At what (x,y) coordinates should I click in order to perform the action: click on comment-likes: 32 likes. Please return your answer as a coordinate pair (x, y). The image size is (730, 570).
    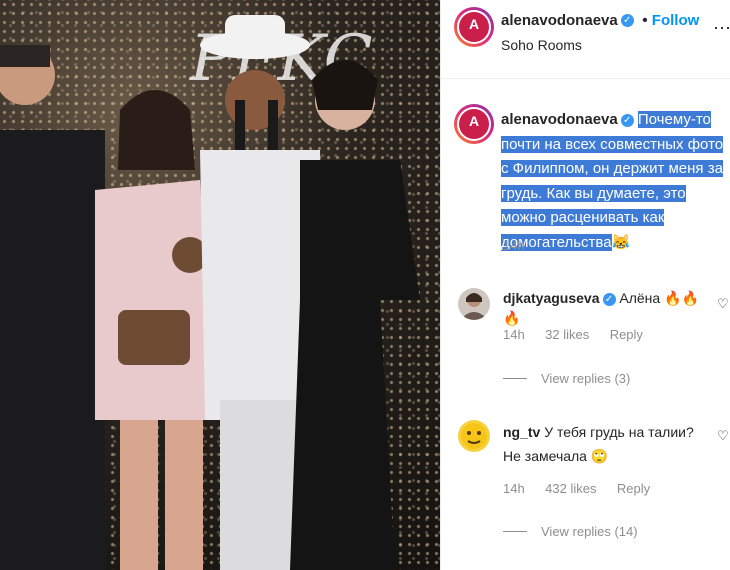
    Looking at the image, I should click on (567, 334).